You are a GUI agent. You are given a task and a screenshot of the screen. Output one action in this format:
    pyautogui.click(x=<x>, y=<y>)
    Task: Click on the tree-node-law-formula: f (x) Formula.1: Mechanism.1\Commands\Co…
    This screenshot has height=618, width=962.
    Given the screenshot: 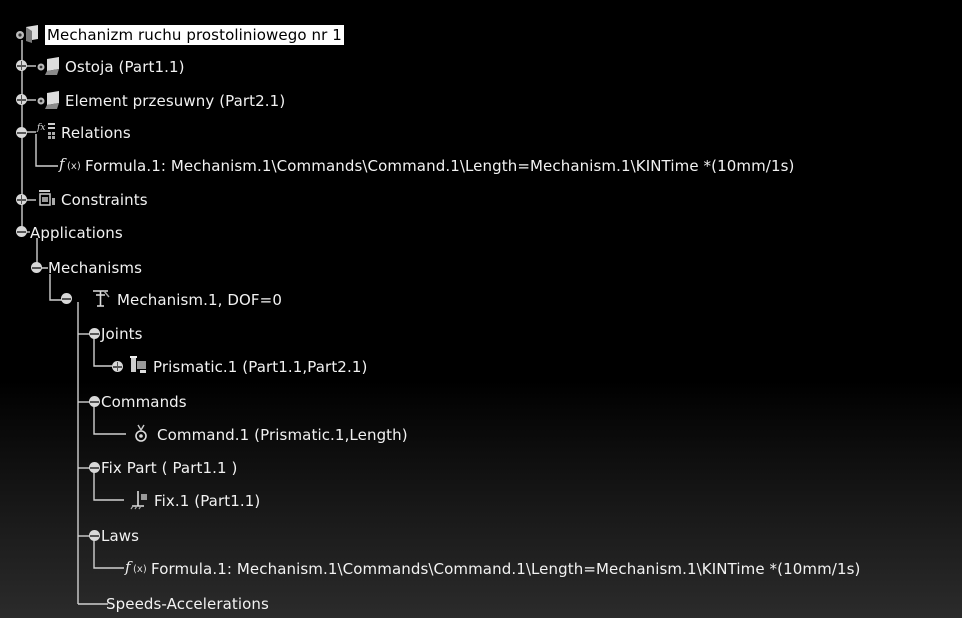 What is the action you would take?
    pyautogui.click(x=492, y=569)
    